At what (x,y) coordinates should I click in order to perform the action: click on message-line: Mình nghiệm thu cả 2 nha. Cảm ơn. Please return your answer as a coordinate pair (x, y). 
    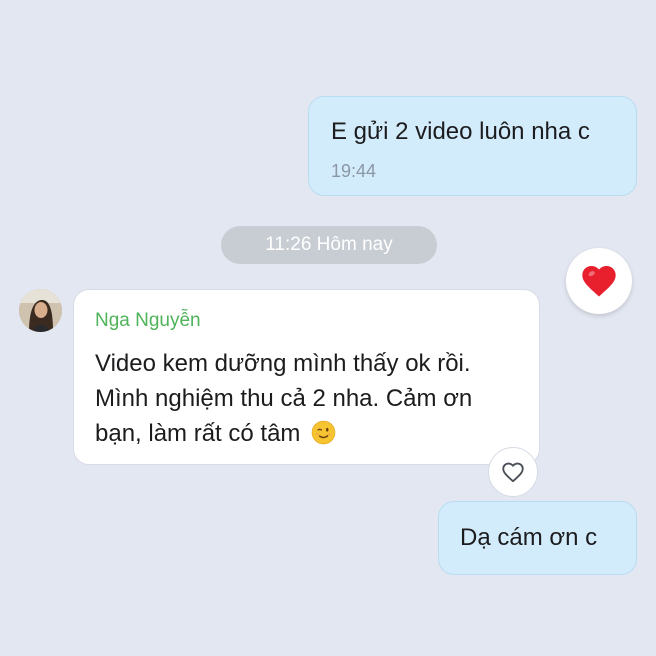
    Looking at the image, I should click on (284, 398).